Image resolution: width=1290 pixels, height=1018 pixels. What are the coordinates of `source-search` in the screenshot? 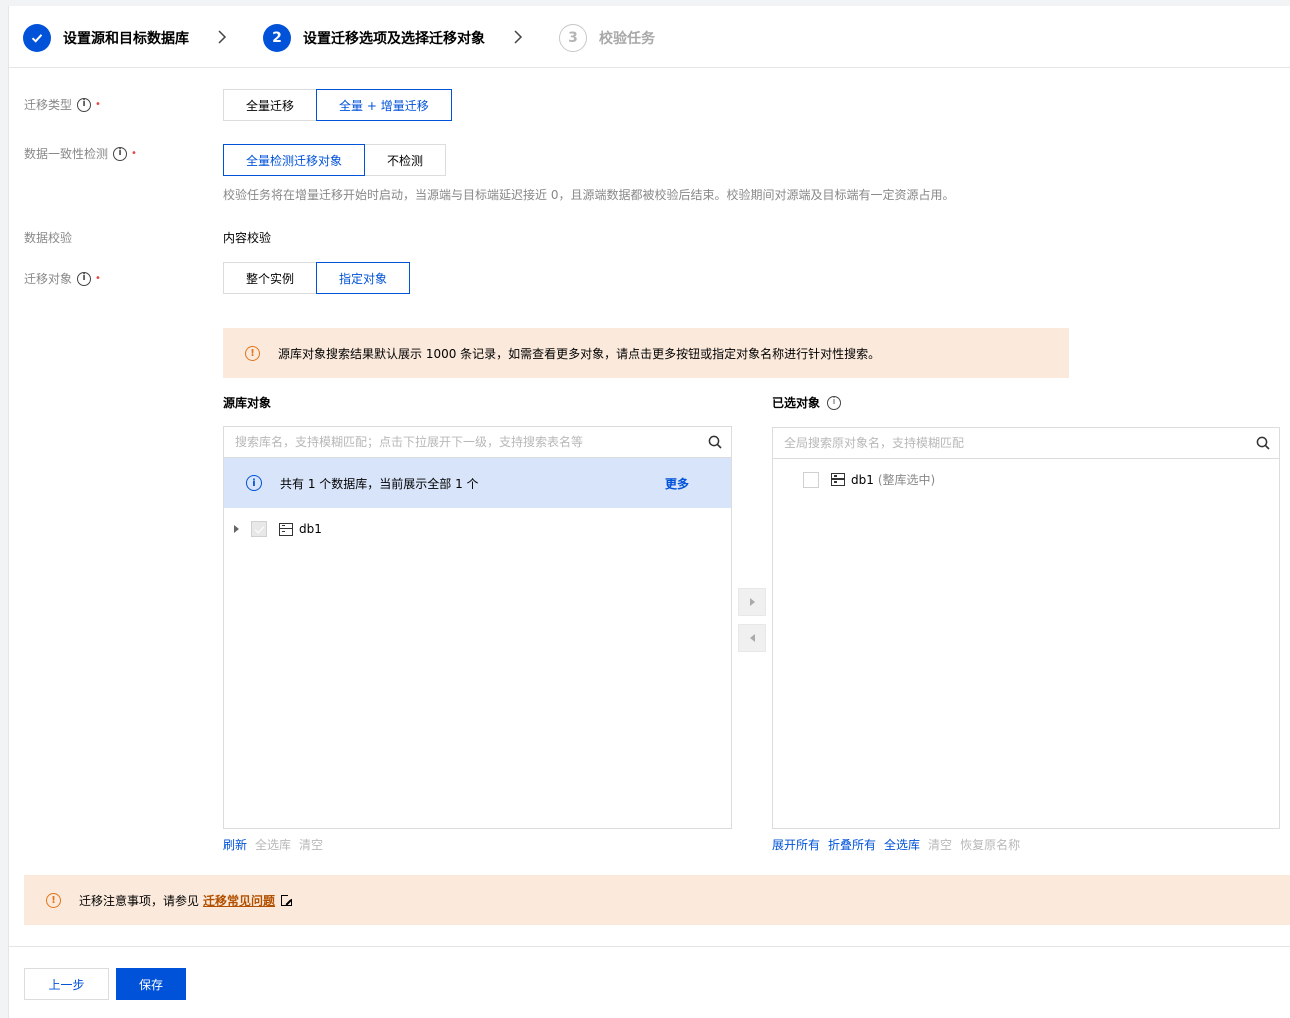 It's located at (477, 442).